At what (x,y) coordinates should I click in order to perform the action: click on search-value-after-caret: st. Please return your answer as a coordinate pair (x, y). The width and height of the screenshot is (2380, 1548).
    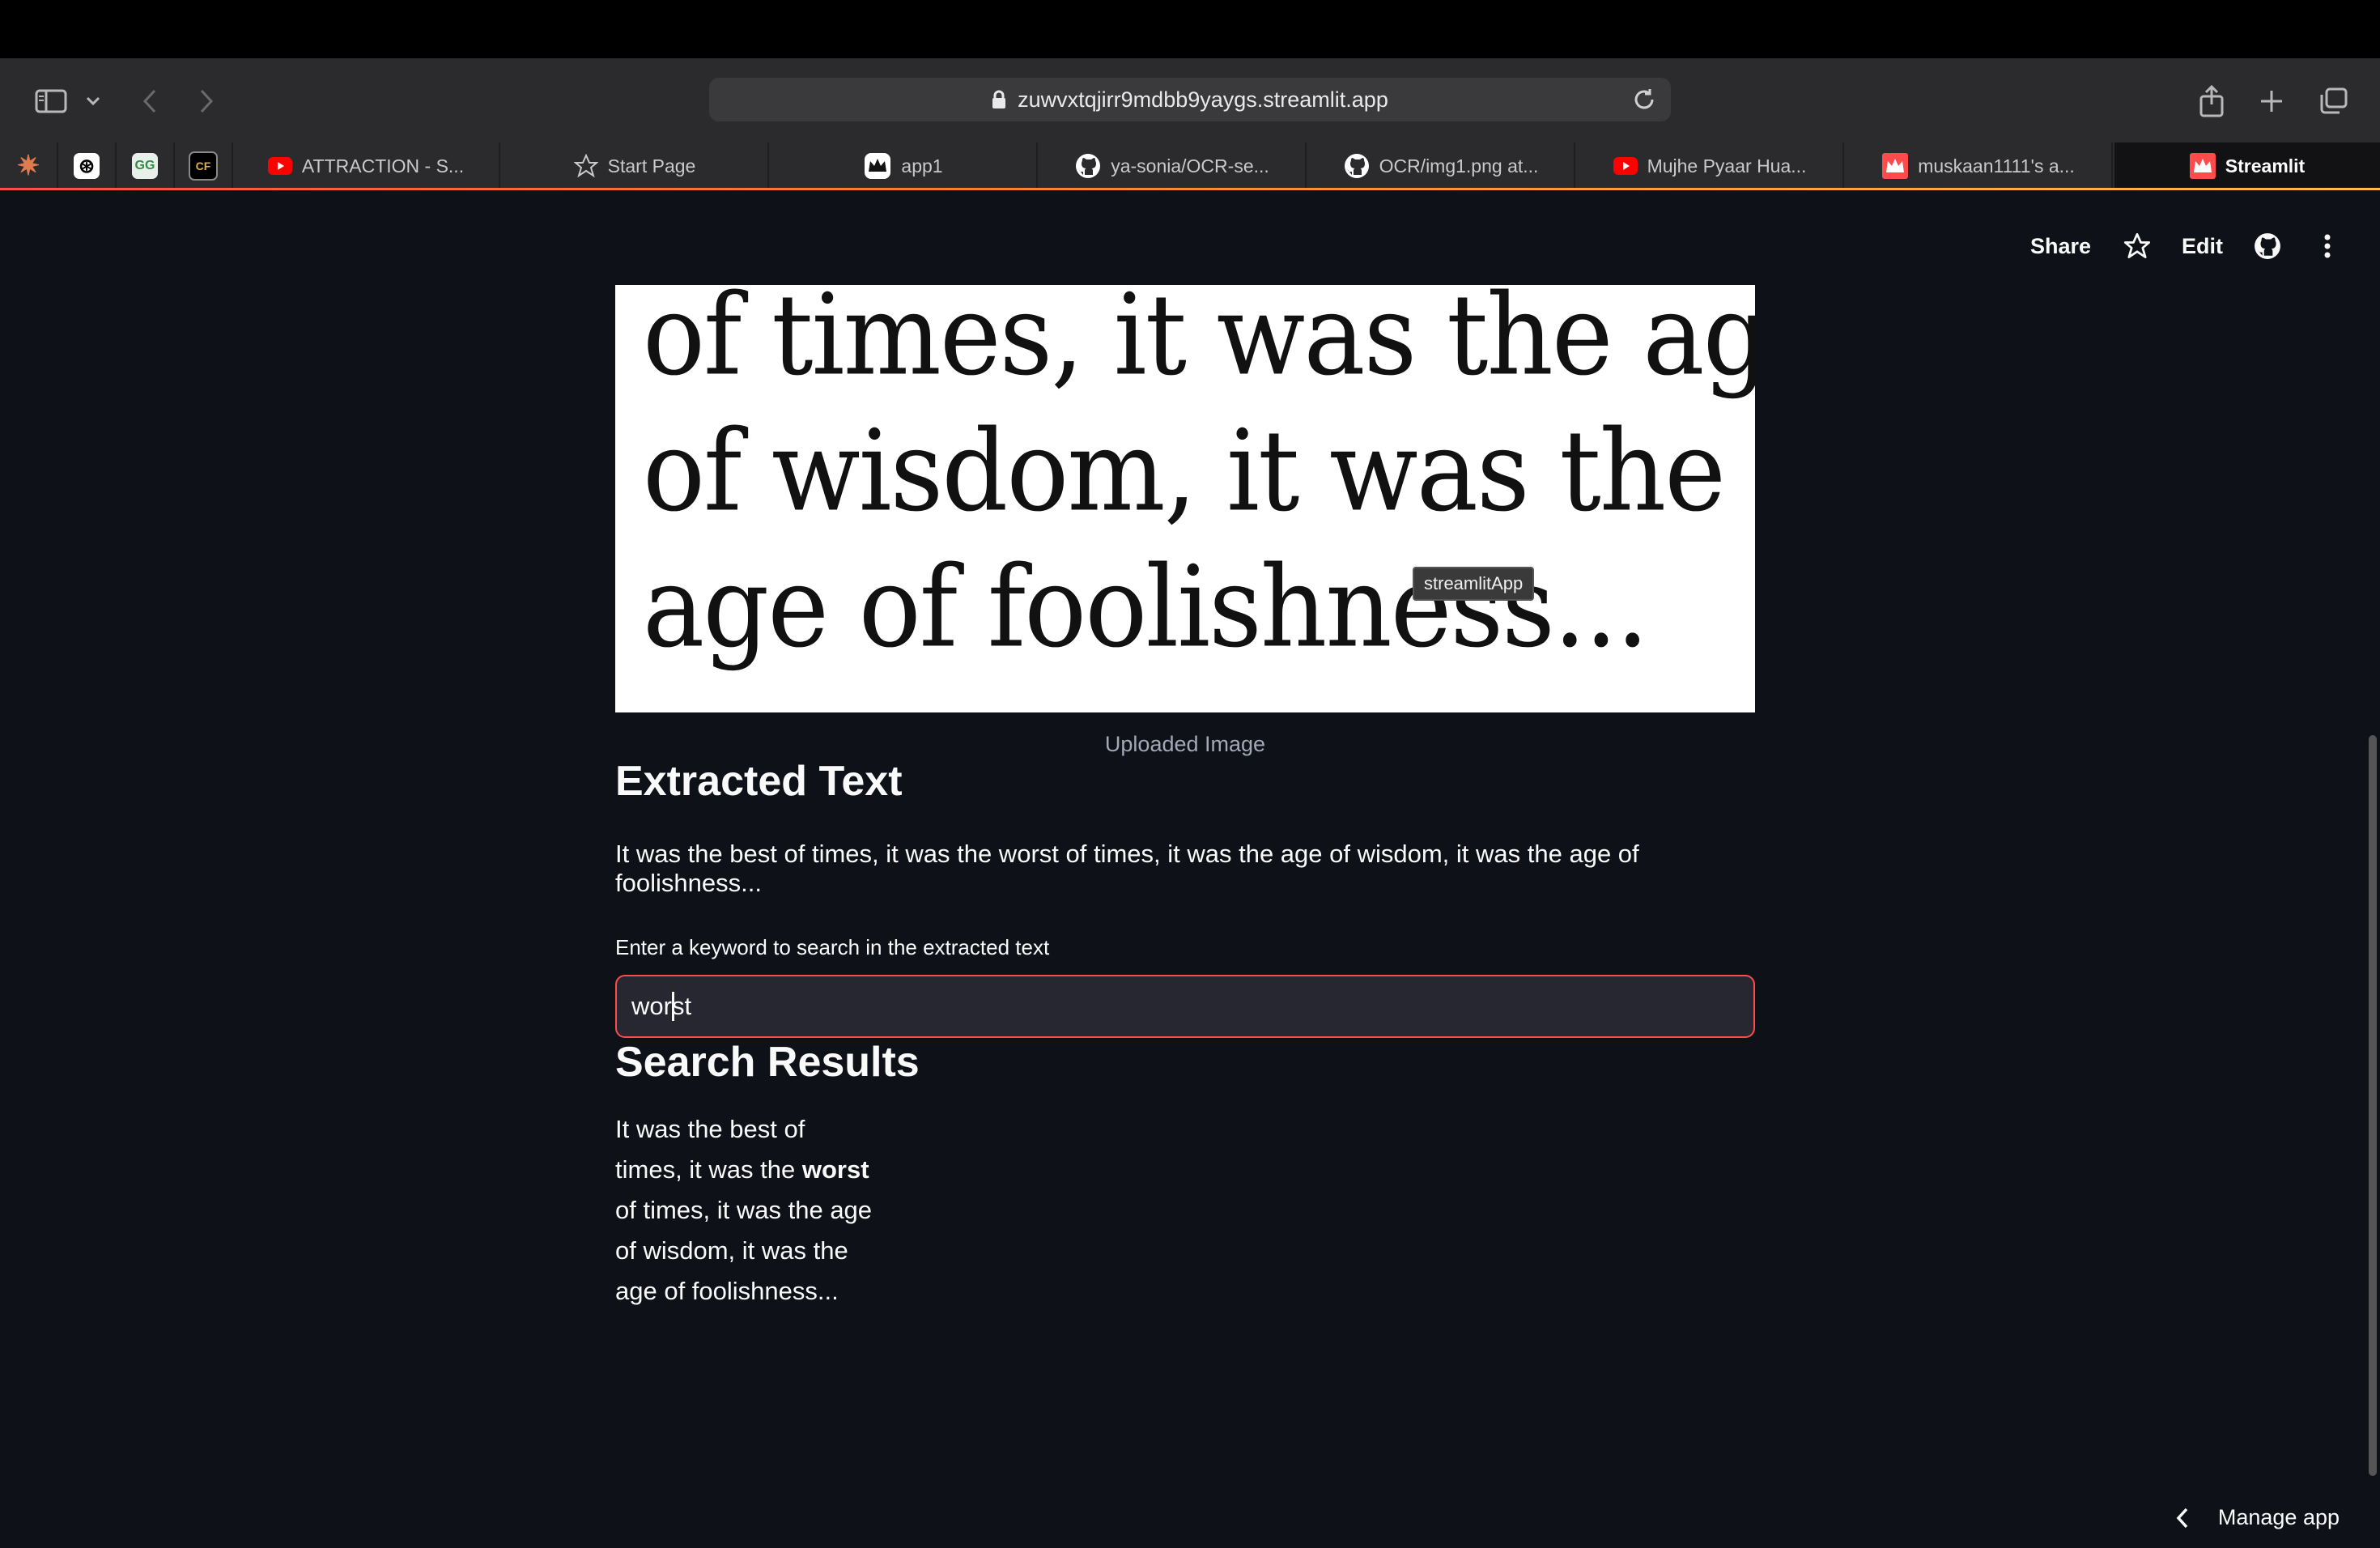
    Looking at the image, I should click on (681, 1006).